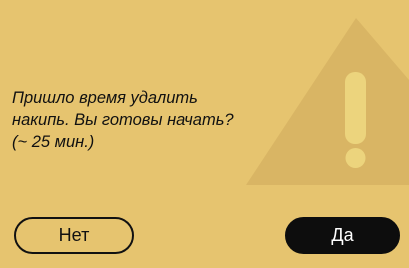 Image resolution: width=409 pixels, height=268 pixels. What do you see at coordinates (105, 98) in the screenshot?
I see `message-line-1: Пришло время удалить` at bounding box center [105, 98].